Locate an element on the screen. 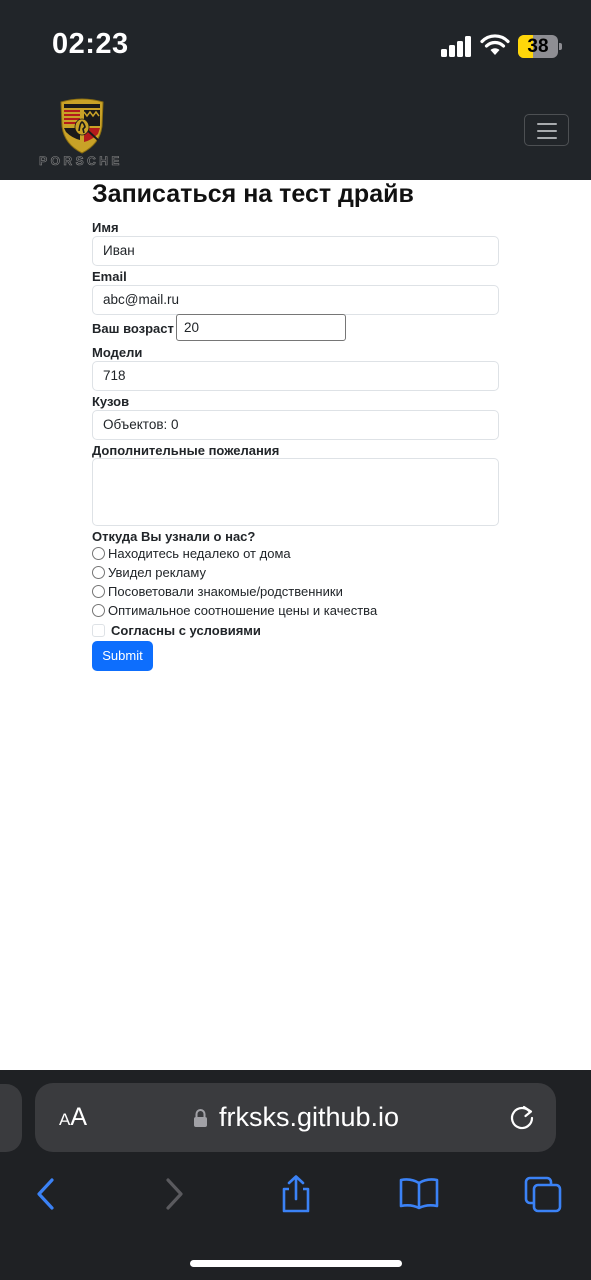 The image size is (591, 1280). email-label: Email is located at coordinates (109, 276).